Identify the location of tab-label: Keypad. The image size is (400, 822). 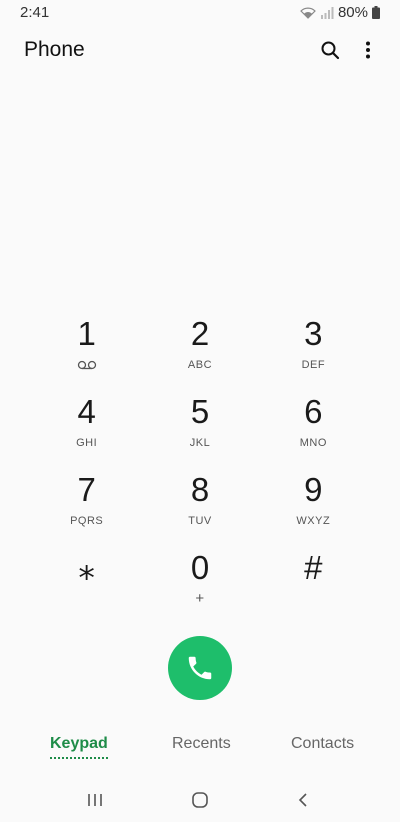
(79, 743).